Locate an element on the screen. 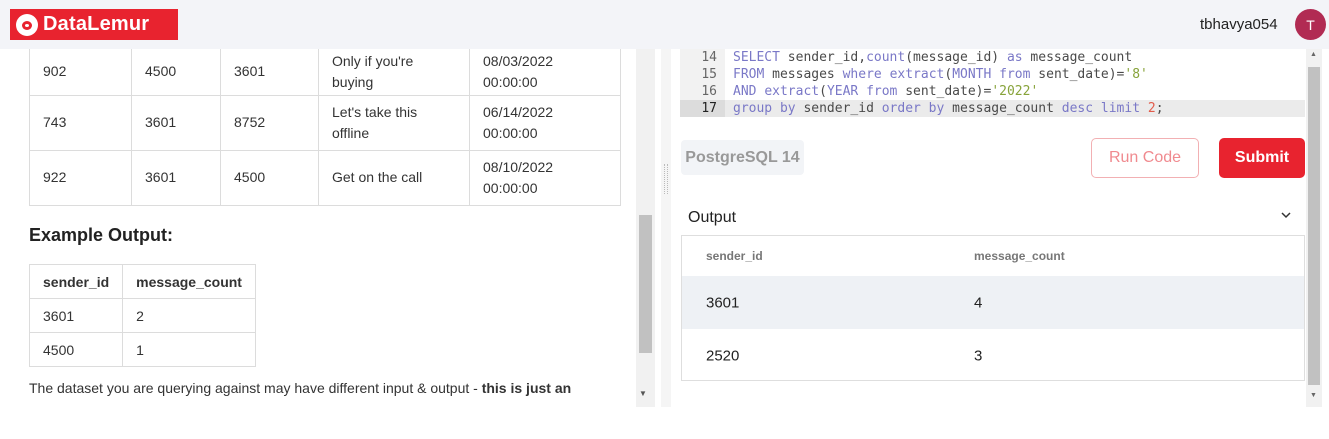 The image size is (1329, 439). datalemur-logo: DataLemur is located at coordinates (94, 24).